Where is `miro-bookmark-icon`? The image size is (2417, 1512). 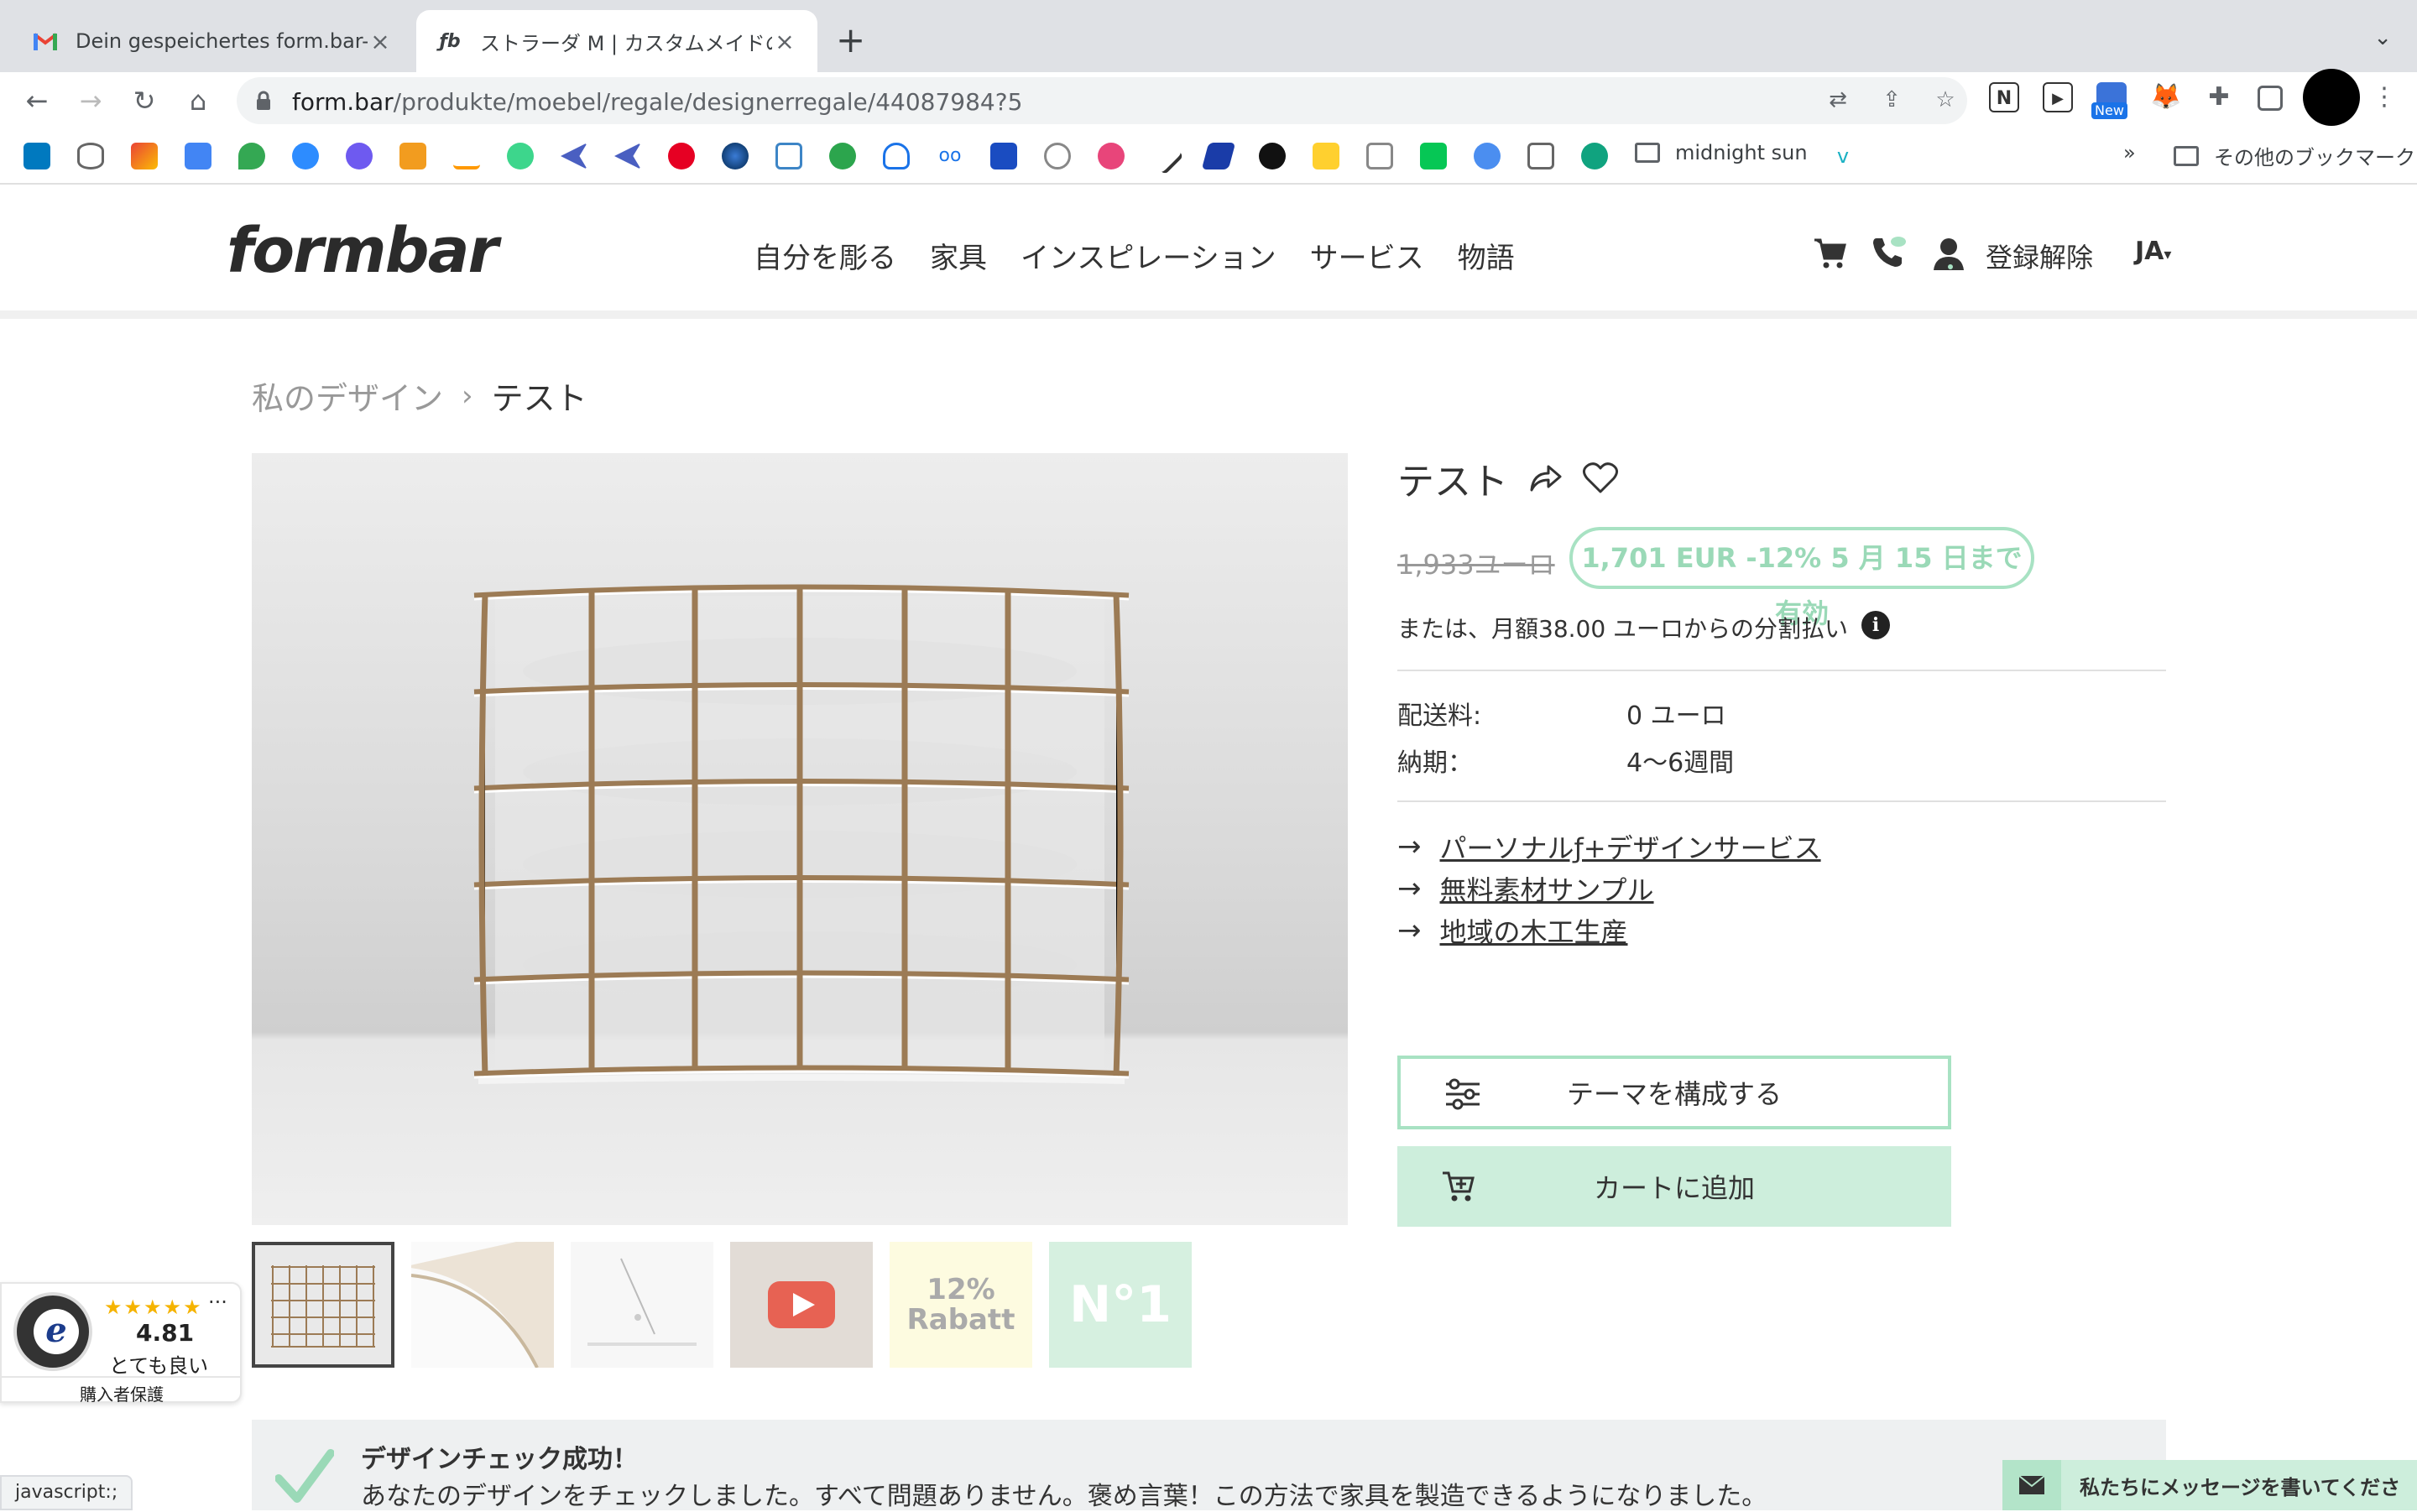 miro-bookmark-icon is located at coordinates (1326, 156).